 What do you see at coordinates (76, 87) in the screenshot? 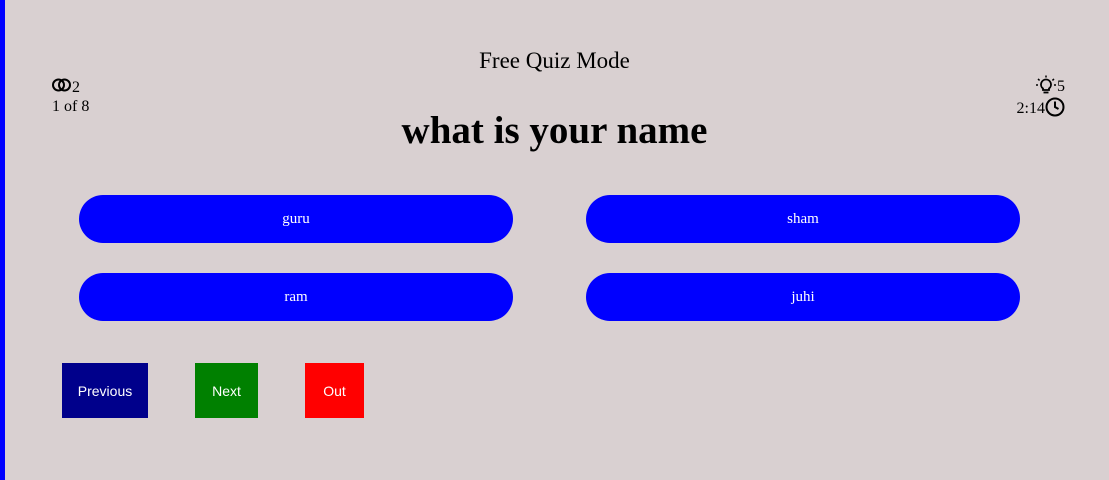
I see `score-value: 2` at bounding box center [76, 87].